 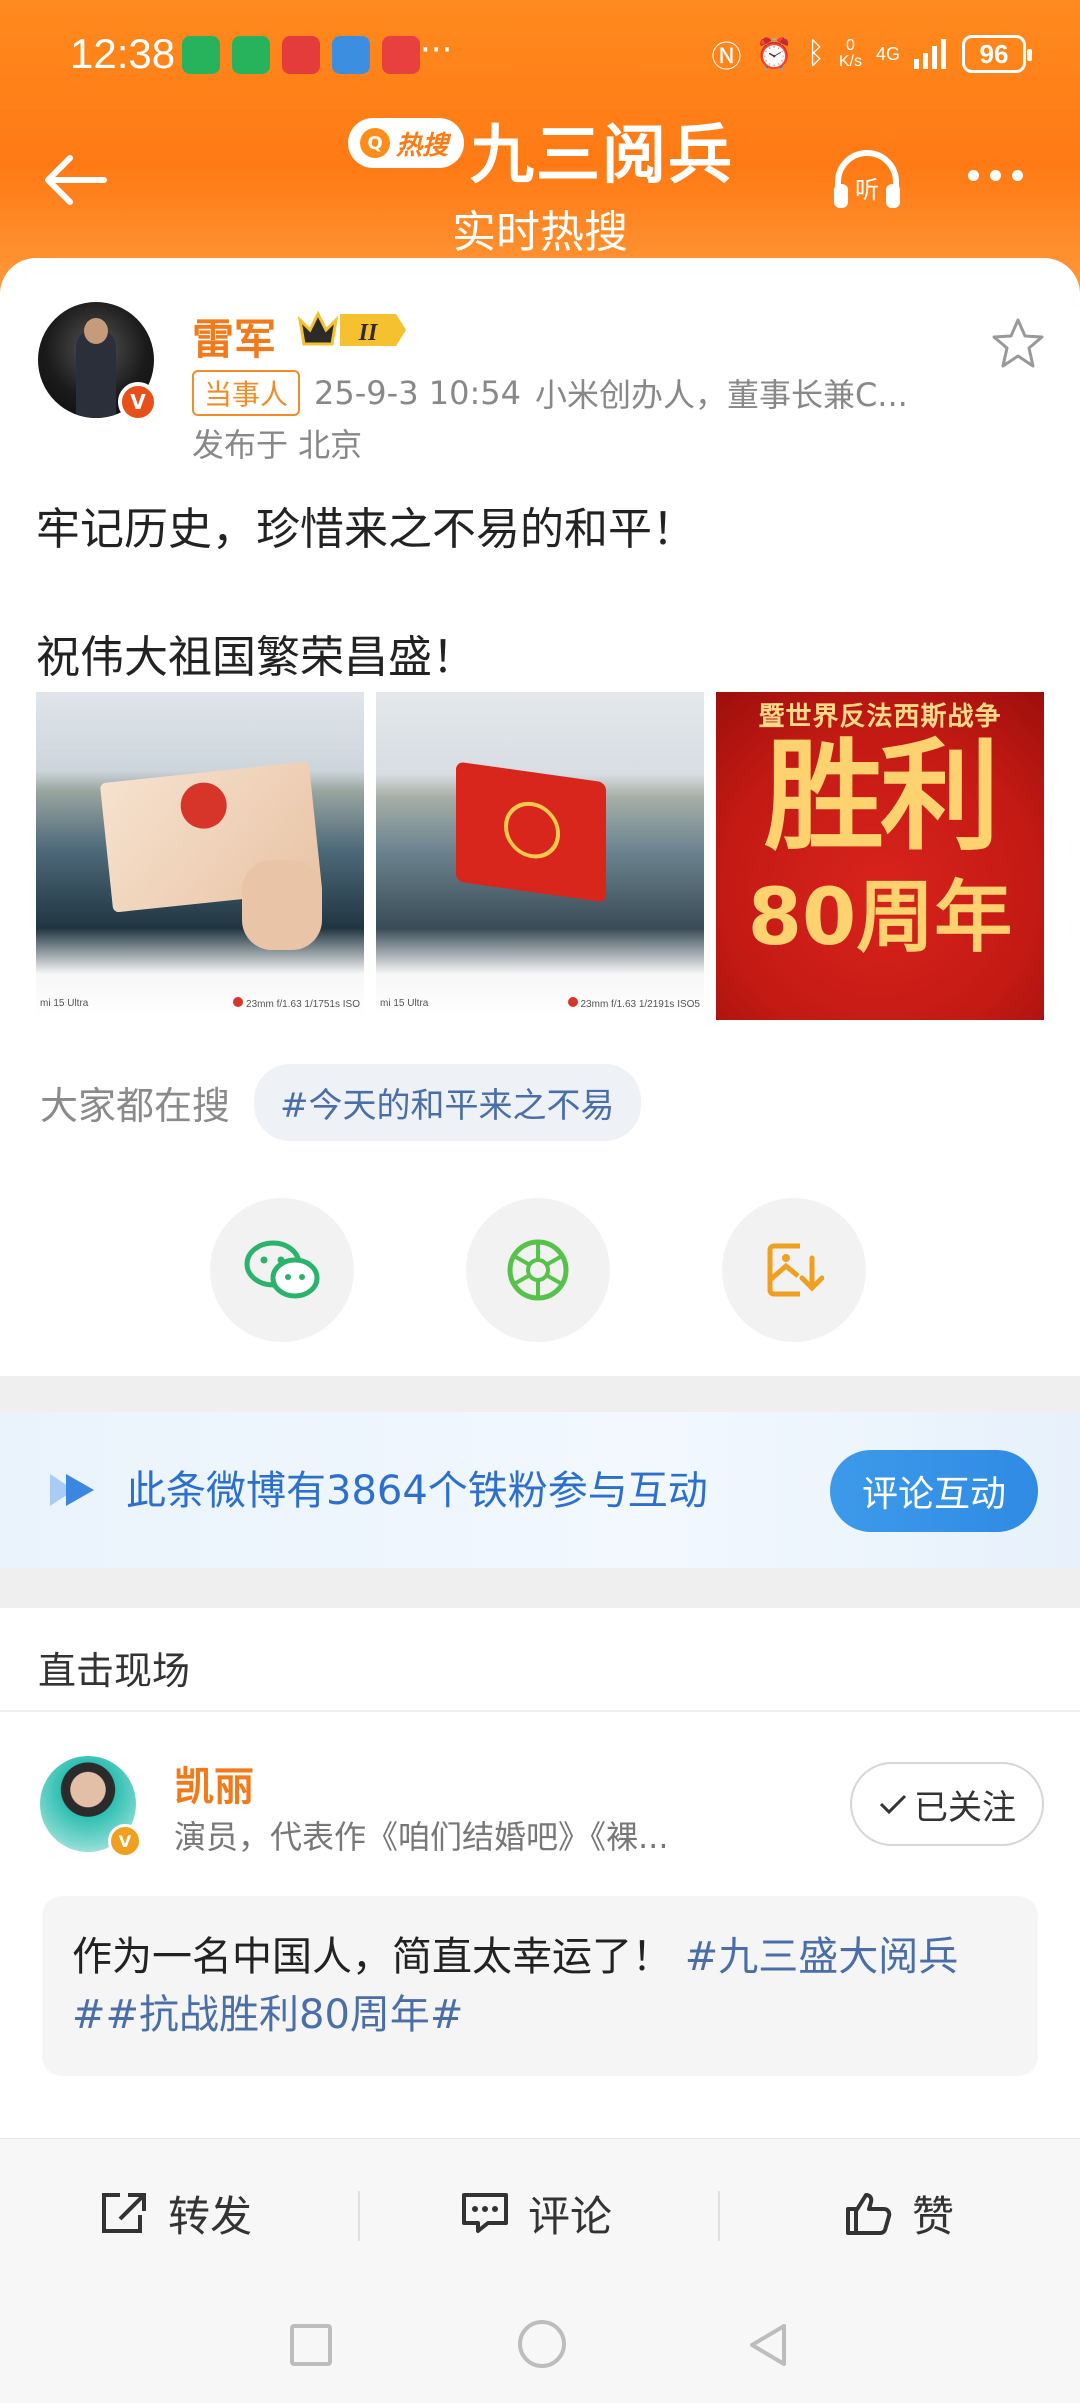 What do you see at coordinates (867, 190) in the screenshot?
I see `svg-text: 听` at bounding box center [867, 190].